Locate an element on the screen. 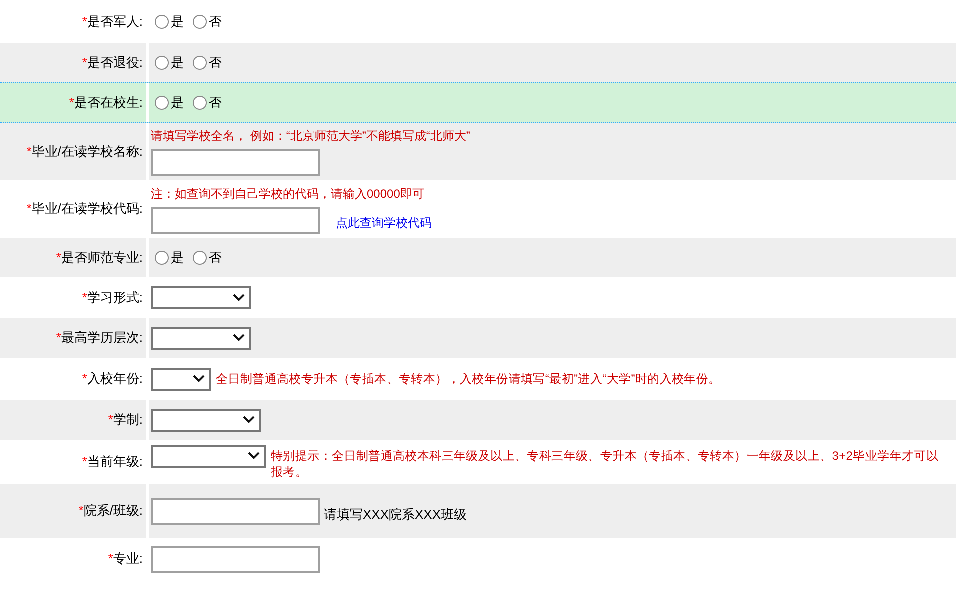 This screenshot has width=956, height=613. field-label: *最高学历层次: is located at coordinates (99, 338).